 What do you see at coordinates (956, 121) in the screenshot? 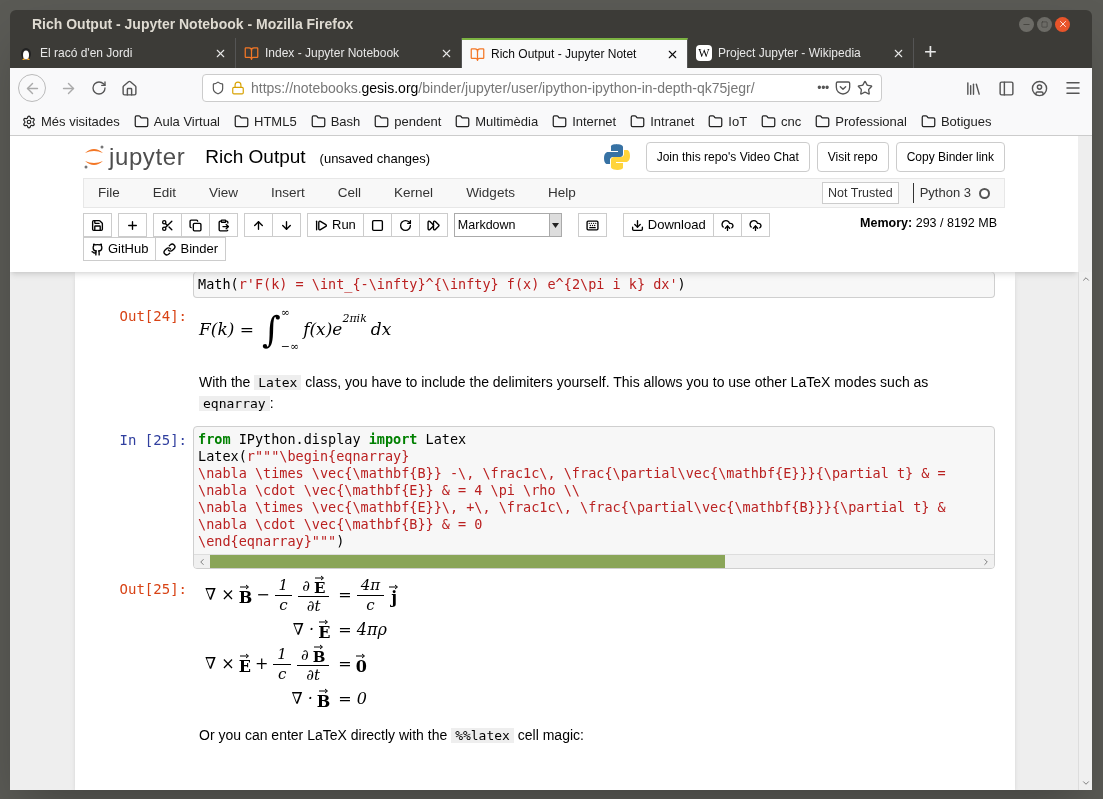
I see `bookmark-item: Botigues` at bounding box center [956, 121].